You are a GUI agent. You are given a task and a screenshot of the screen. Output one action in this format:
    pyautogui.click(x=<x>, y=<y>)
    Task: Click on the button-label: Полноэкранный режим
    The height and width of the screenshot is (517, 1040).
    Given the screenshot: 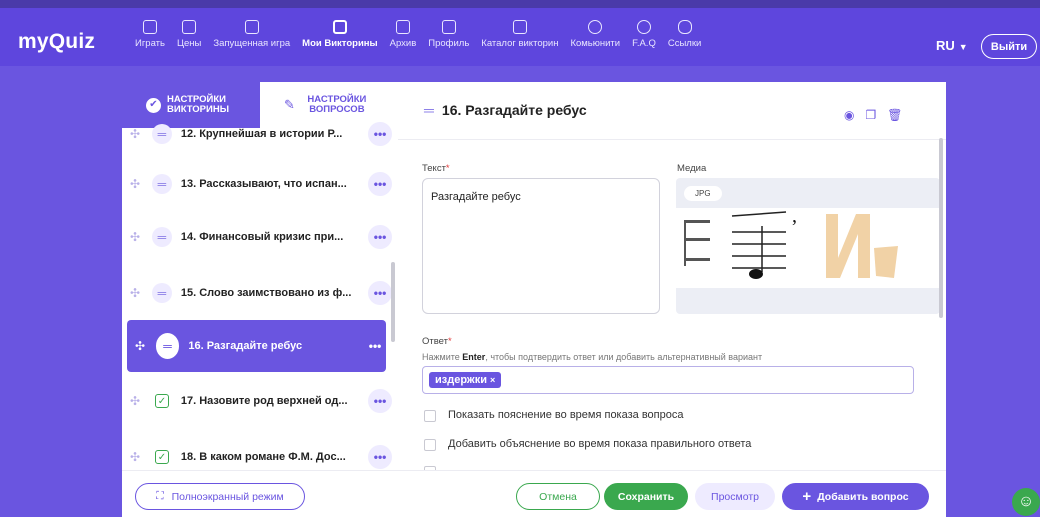 What is the action you would take?
    pyautogui.click(x=227, y=496)
    